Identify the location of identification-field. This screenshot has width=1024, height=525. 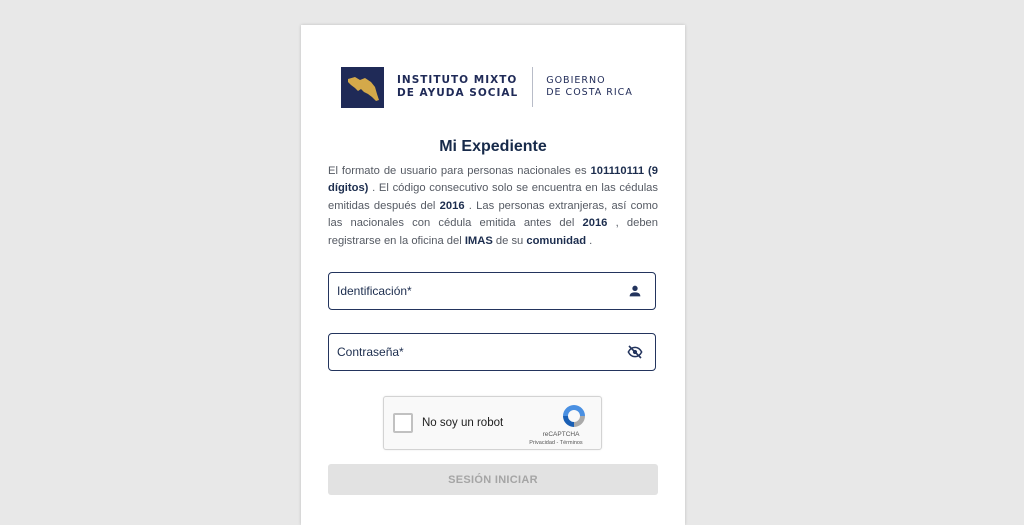
(492, 291).